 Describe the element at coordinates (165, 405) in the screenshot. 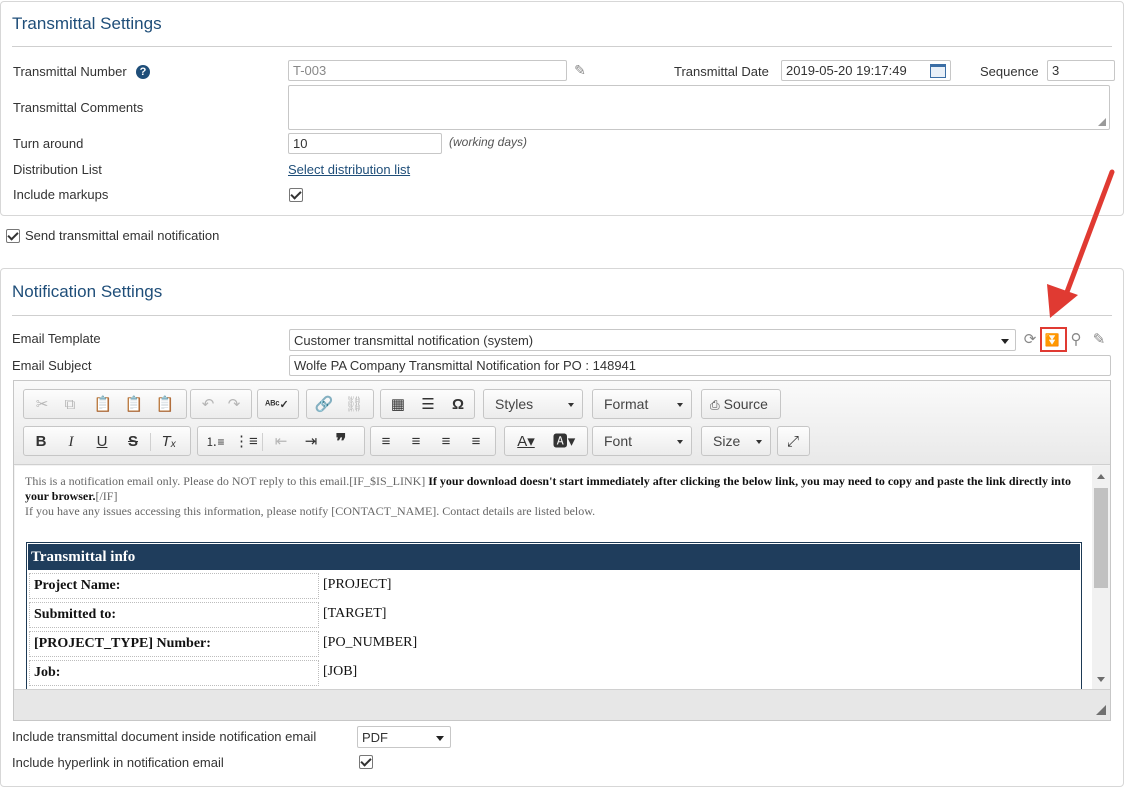

I see `paste-word-icon: 📋` at that location.